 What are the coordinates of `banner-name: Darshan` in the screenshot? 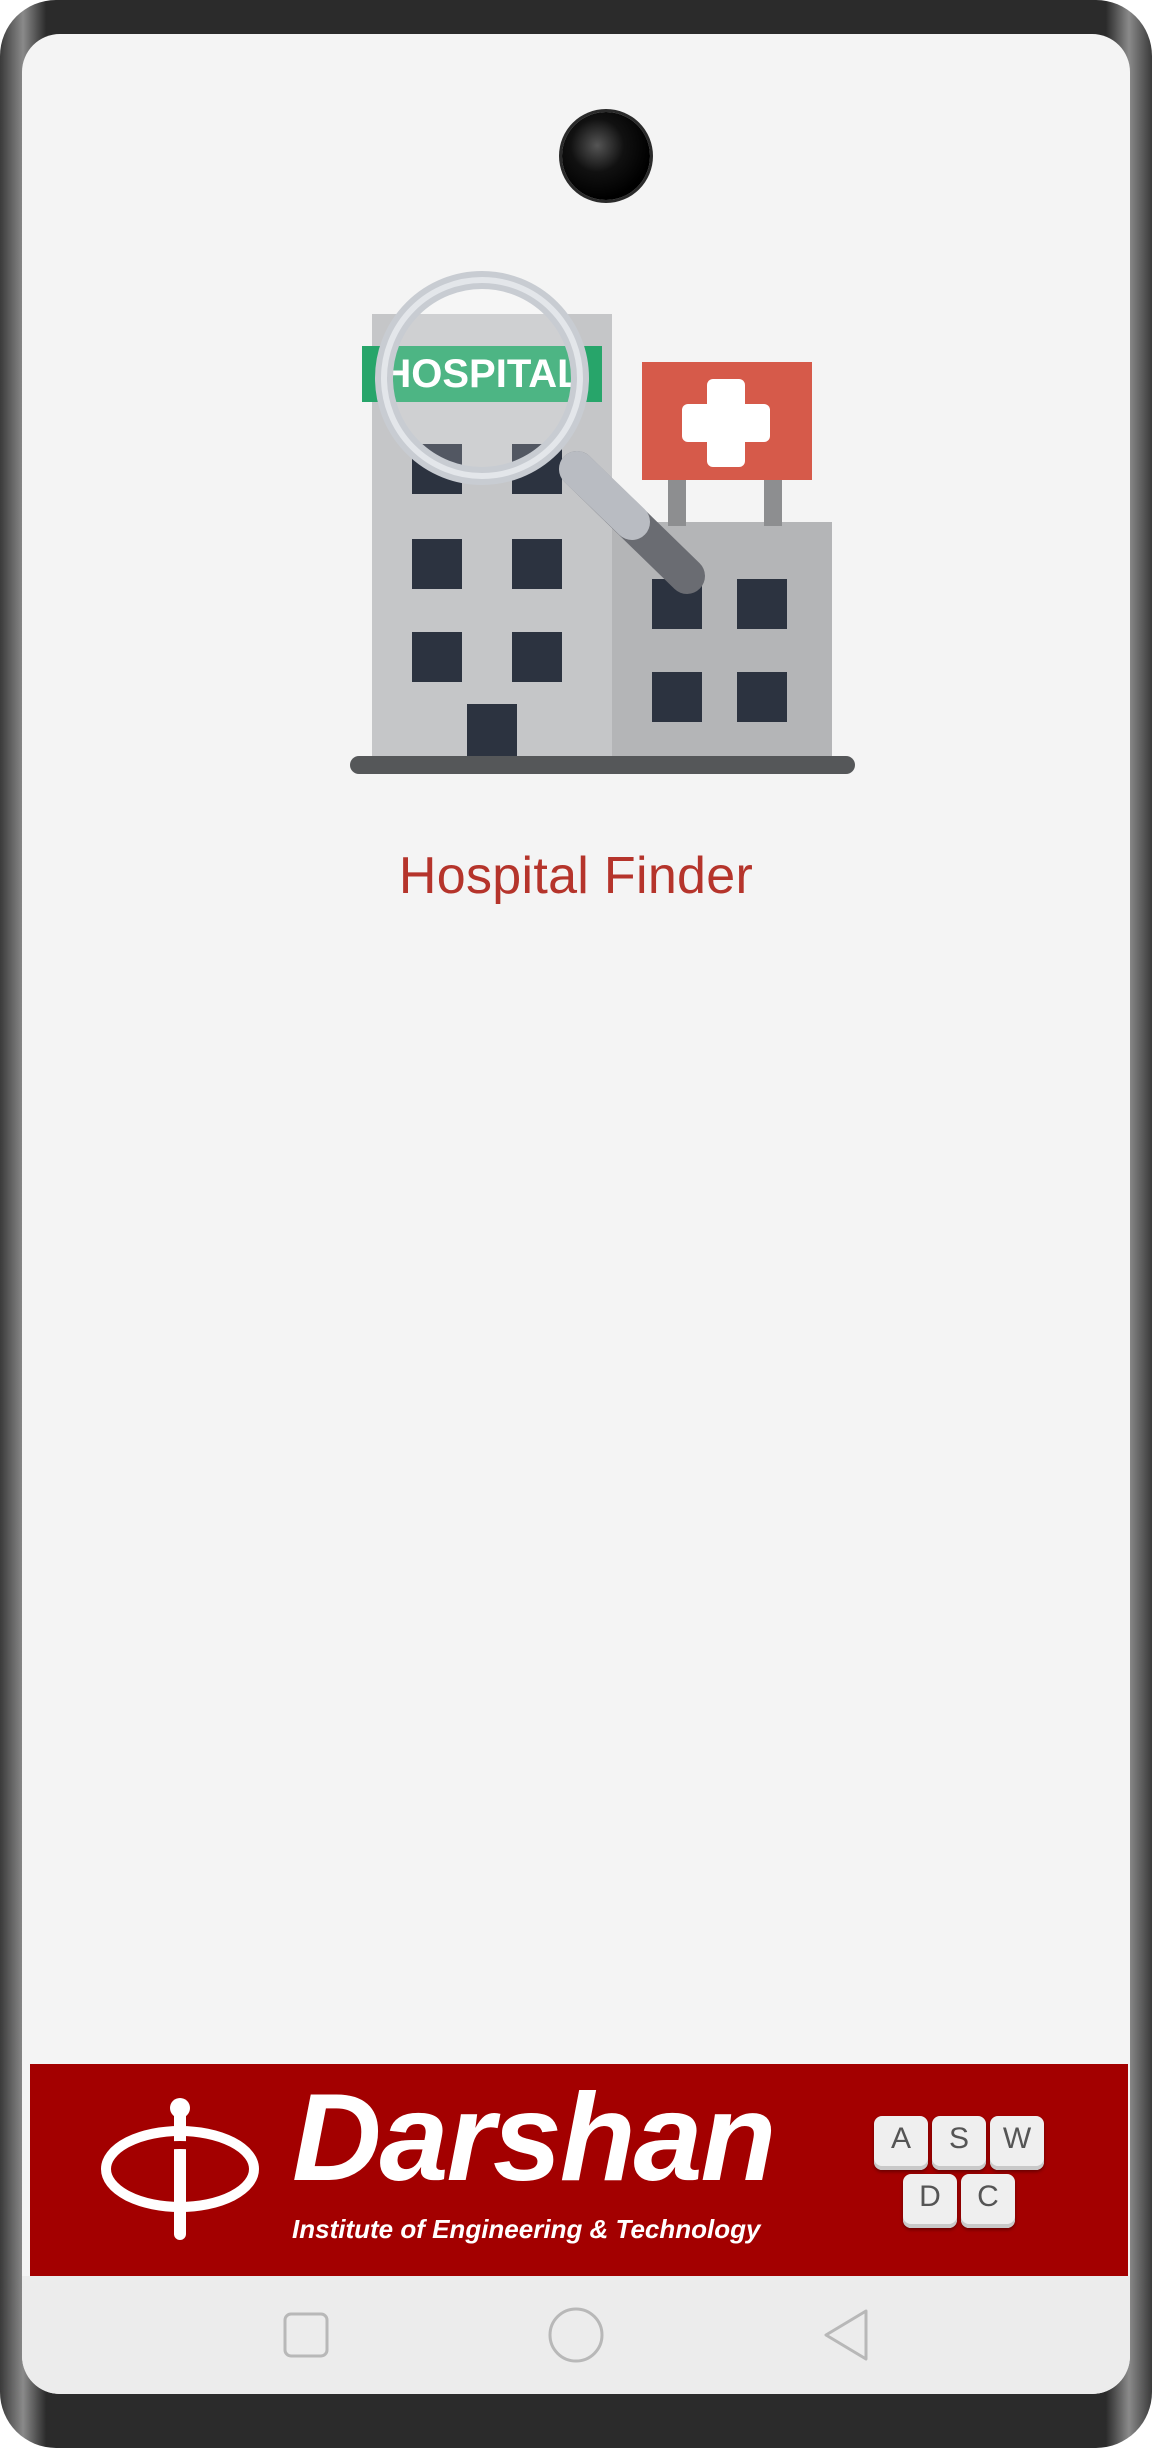 It's located at (534, 2138).